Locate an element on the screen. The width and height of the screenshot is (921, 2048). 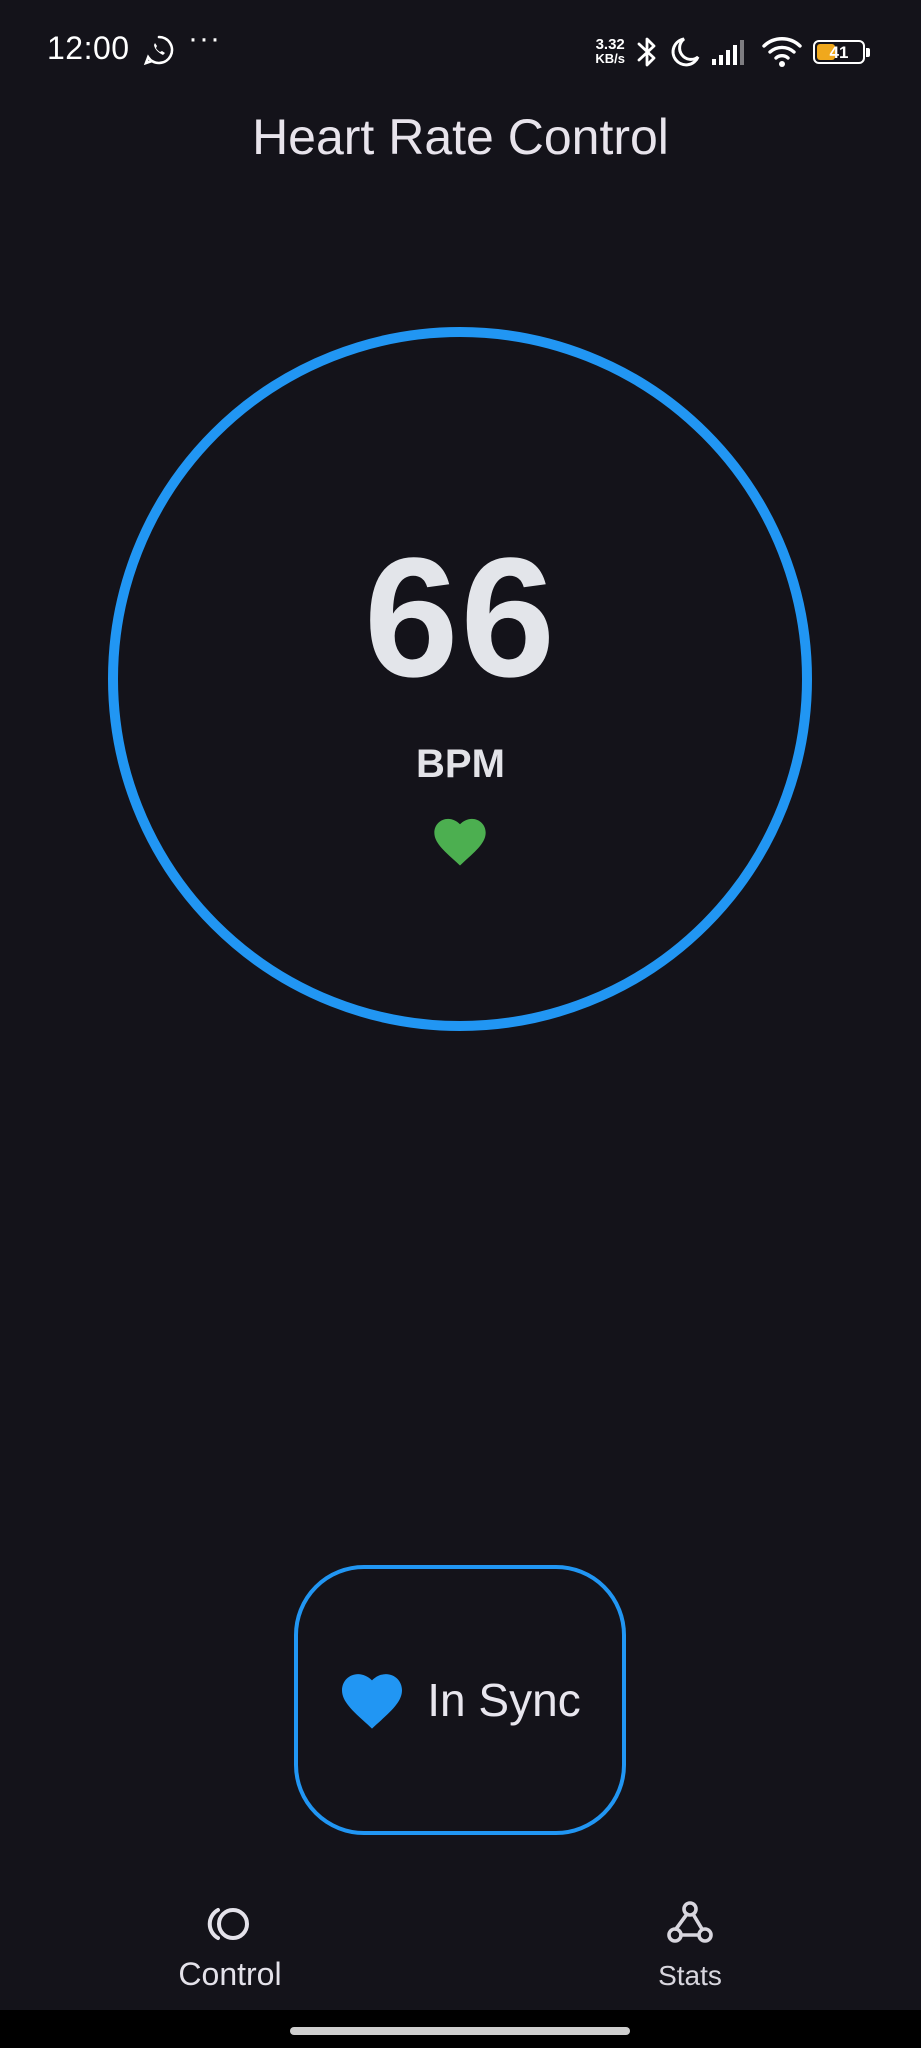
webhook-icon is located at coordinates (690, 1922).